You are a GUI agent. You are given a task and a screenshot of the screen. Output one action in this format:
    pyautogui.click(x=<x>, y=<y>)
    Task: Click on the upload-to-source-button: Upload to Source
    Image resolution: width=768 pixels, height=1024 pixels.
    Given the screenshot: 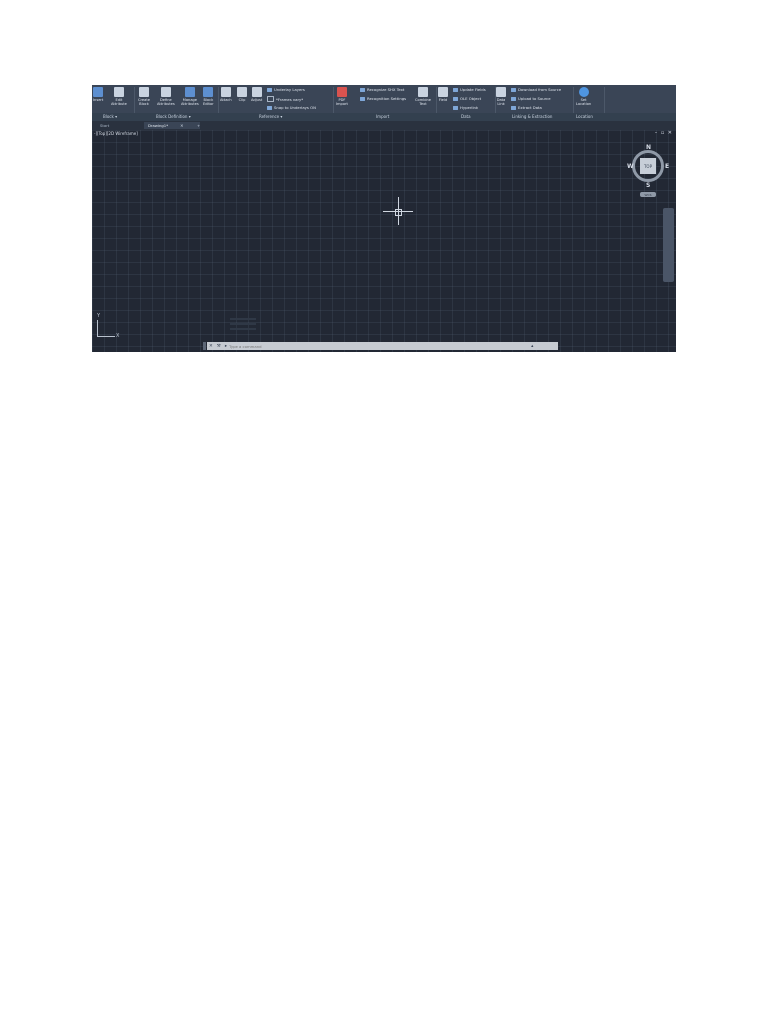 What is the action you would take?
    pyautogui.click(x=531, y=98)
    